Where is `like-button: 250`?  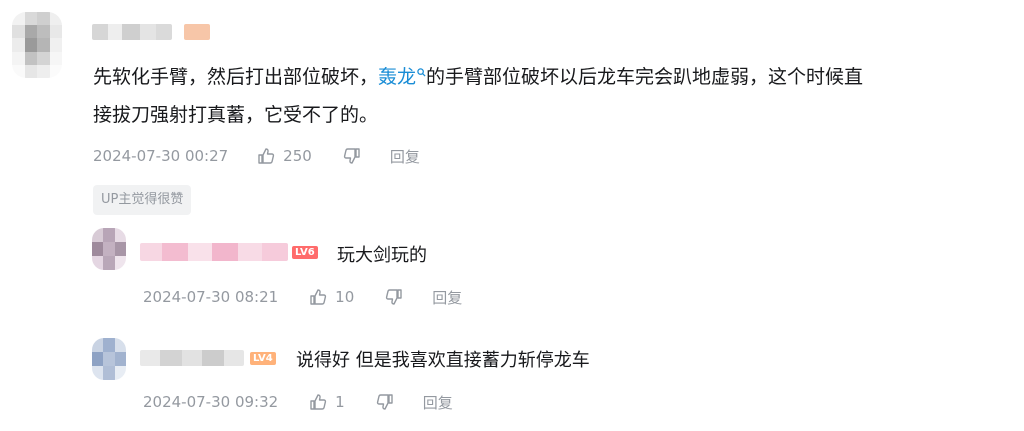 like-button: 250 is located at coordinates (284, 156).